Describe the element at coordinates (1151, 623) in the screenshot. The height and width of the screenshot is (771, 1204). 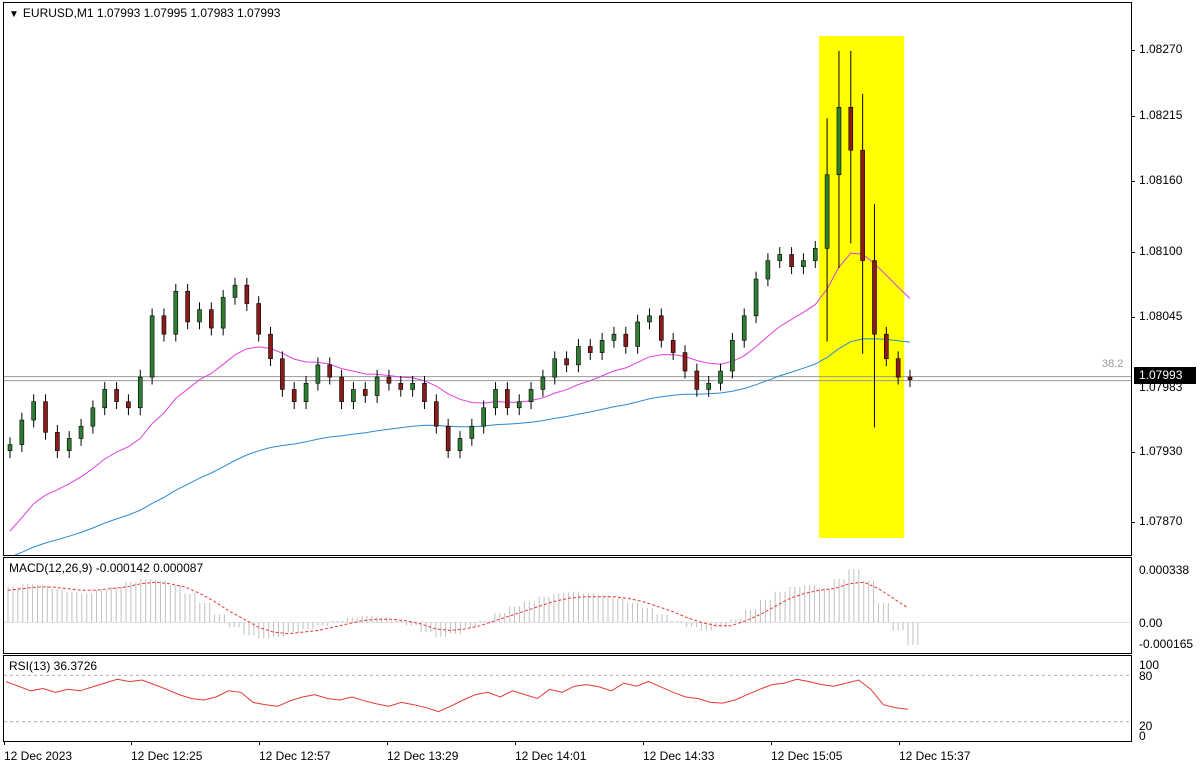
I see `macd-axis-label: 0.00` at that location.